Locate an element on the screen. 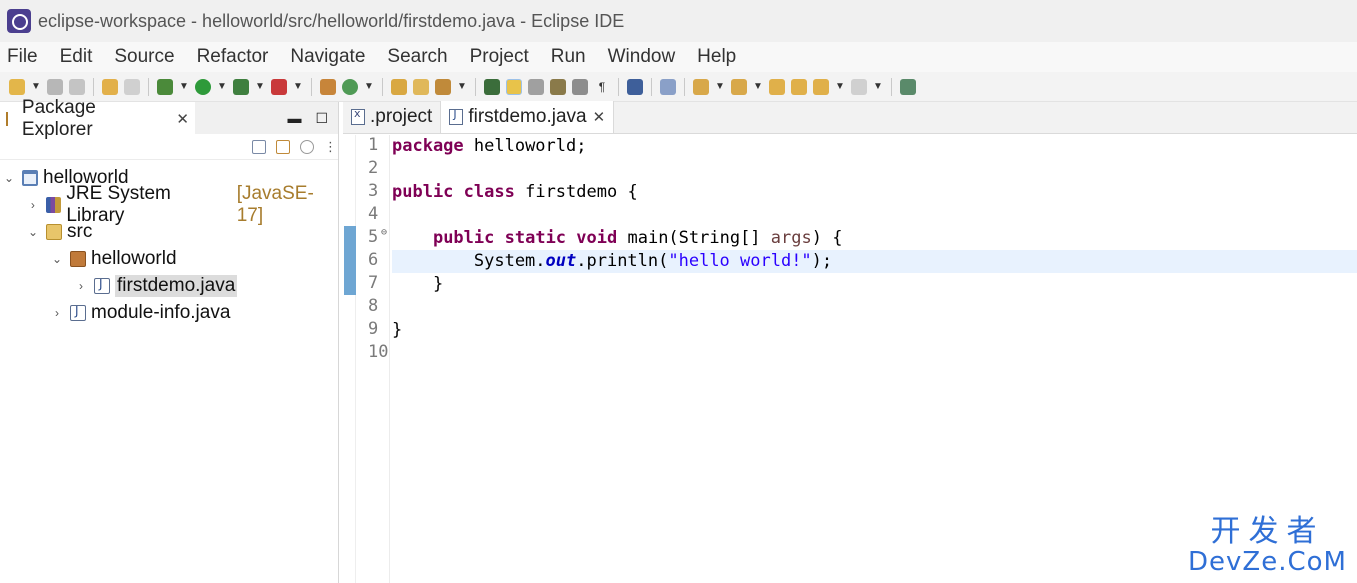  menu-file: File is located at coordinates (22, 57).